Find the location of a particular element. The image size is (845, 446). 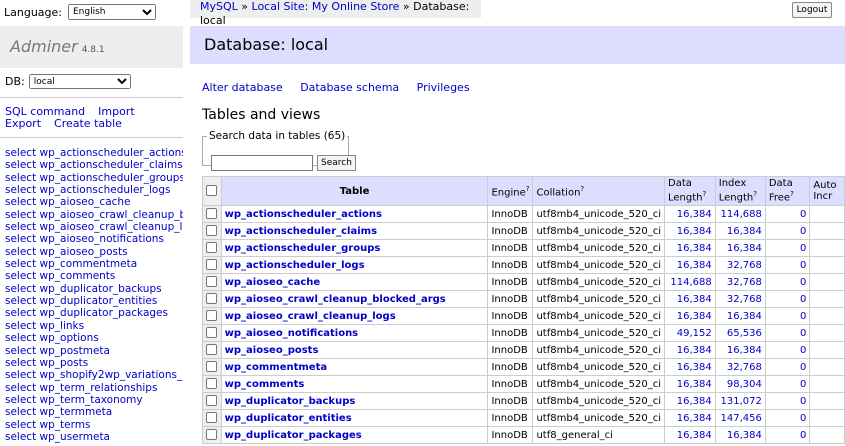

sidebar-table-link: select wp_links is located at coordinates (94, 326).